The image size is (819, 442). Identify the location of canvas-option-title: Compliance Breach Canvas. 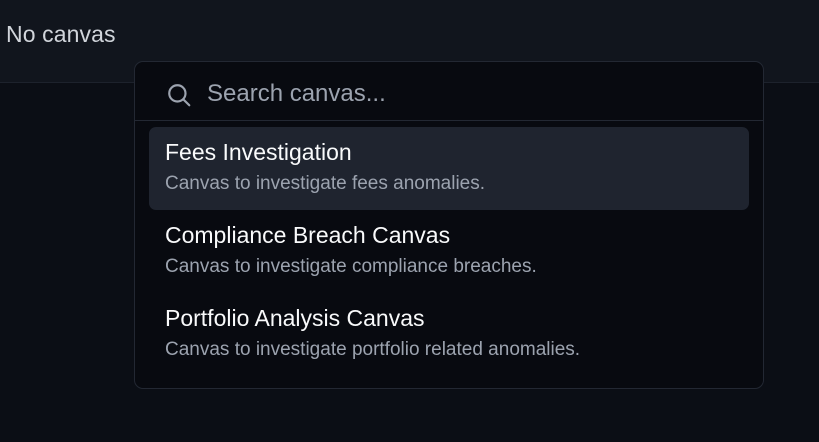
(308, 235).